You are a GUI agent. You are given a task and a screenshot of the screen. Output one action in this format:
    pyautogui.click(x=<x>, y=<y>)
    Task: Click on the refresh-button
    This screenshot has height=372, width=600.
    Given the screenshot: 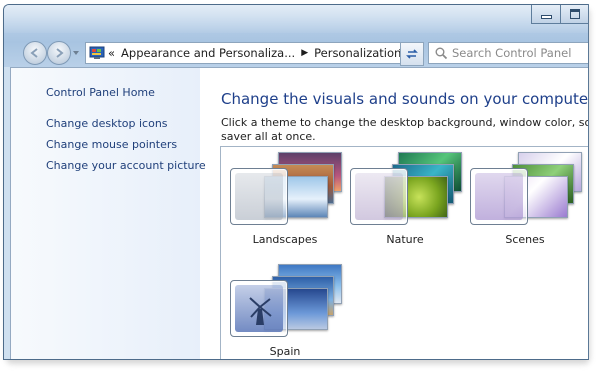 What is the action you would take?
    pyautogui.click(x=412, y=54)
    